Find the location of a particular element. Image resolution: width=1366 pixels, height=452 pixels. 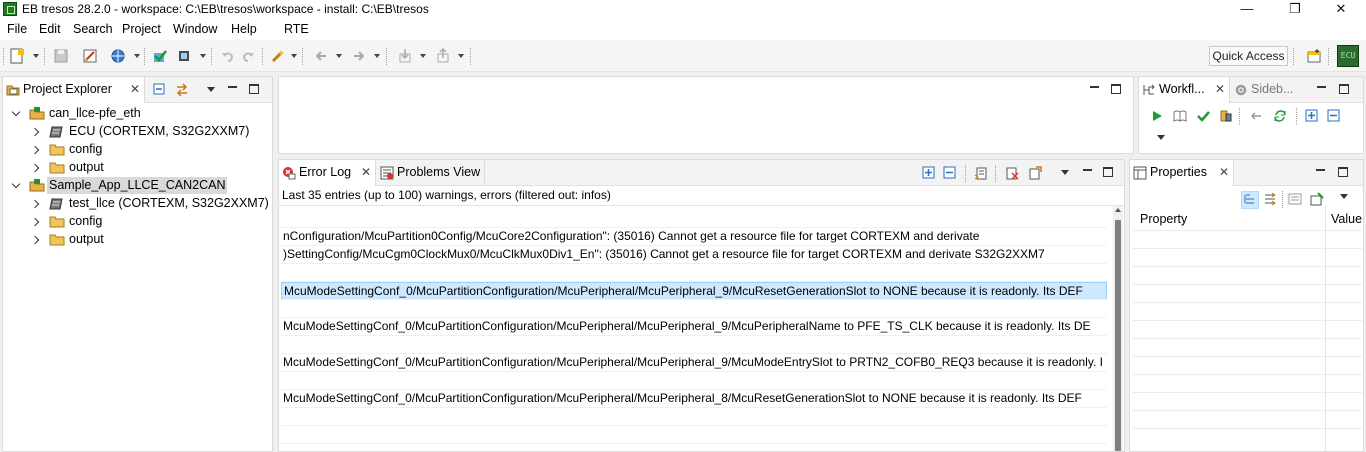

maximize-button: ❐ is located at coordinates (1295, 9).